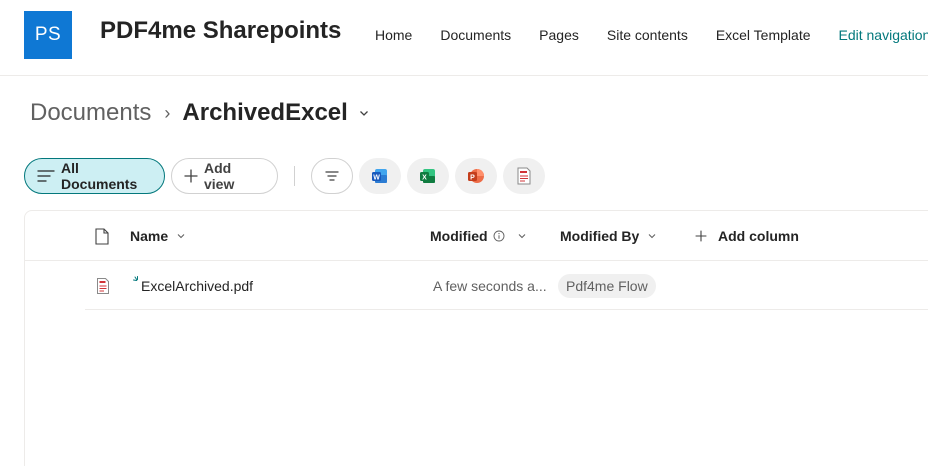  Describe the element at coordinates (220, 31) in the screenshot. I see `site-title: PDF4me Sharepoints` at that location.